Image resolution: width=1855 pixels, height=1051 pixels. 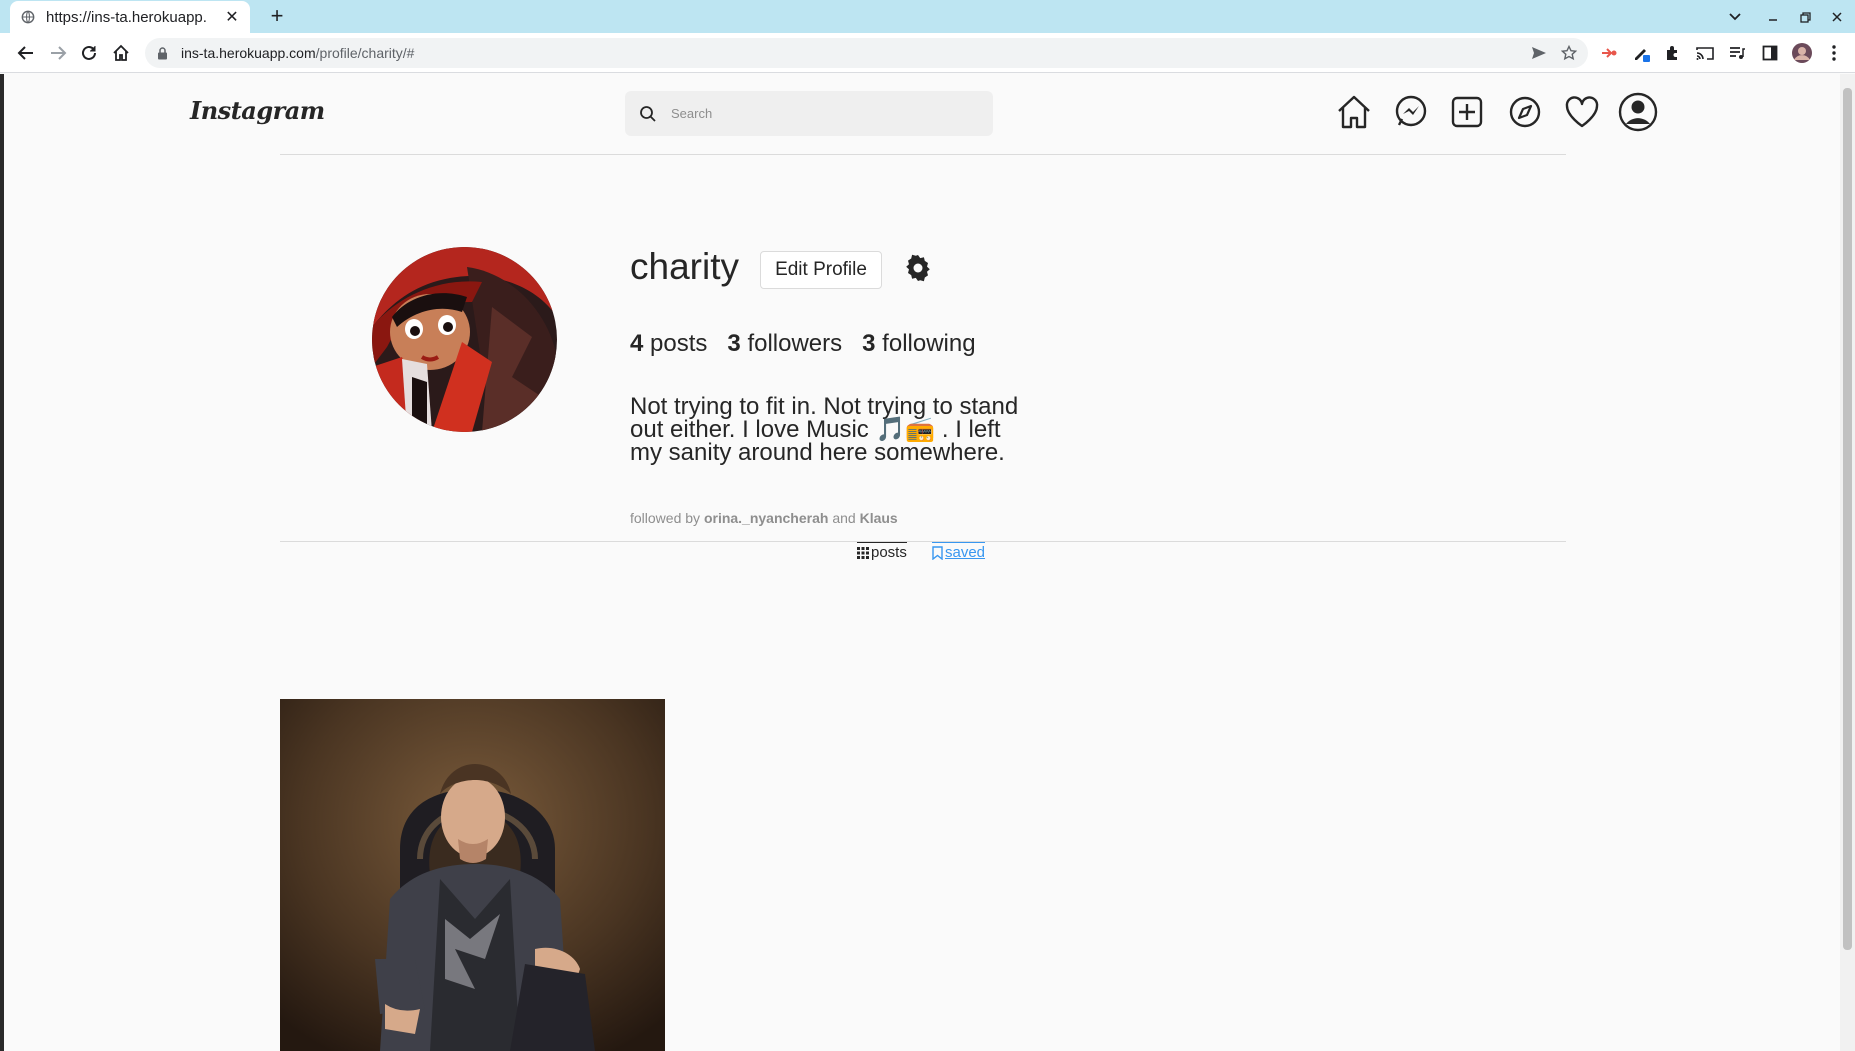 I want to click on following-count: 3, so click(x=869, y=343).